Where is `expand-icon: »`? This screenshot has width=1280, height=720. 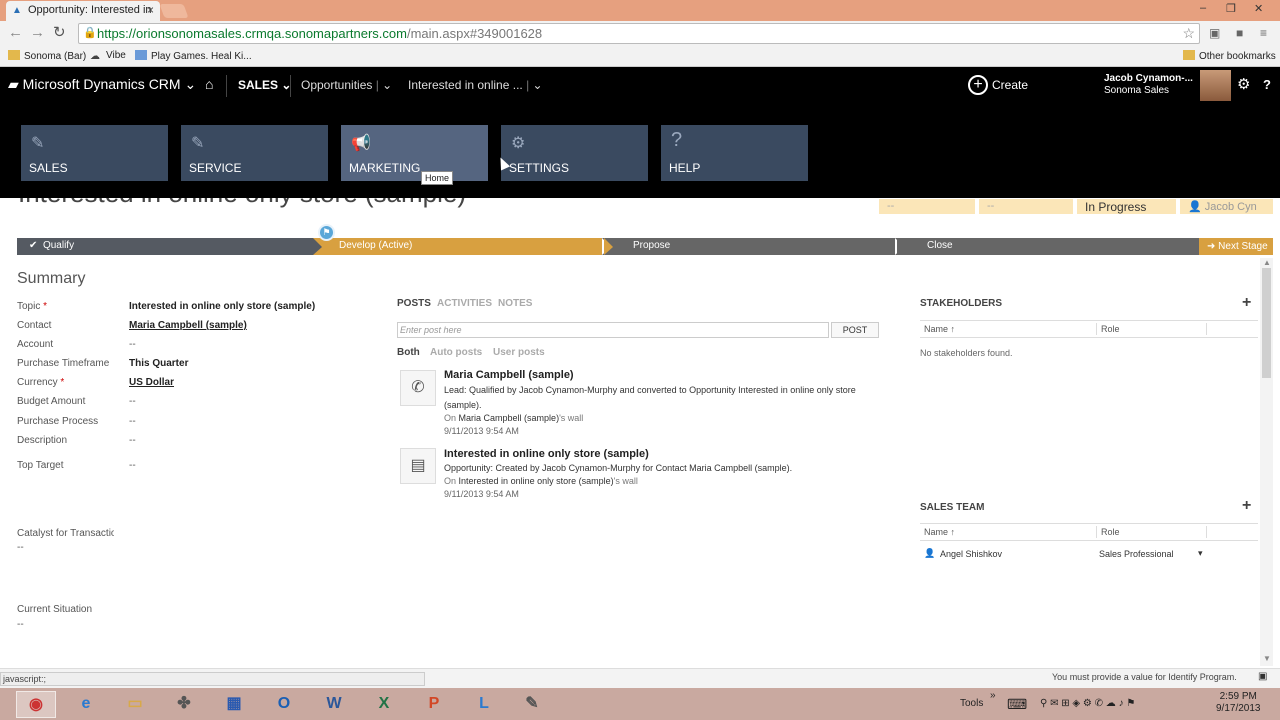 expand-icon: » is located at coordinates (993, 695).